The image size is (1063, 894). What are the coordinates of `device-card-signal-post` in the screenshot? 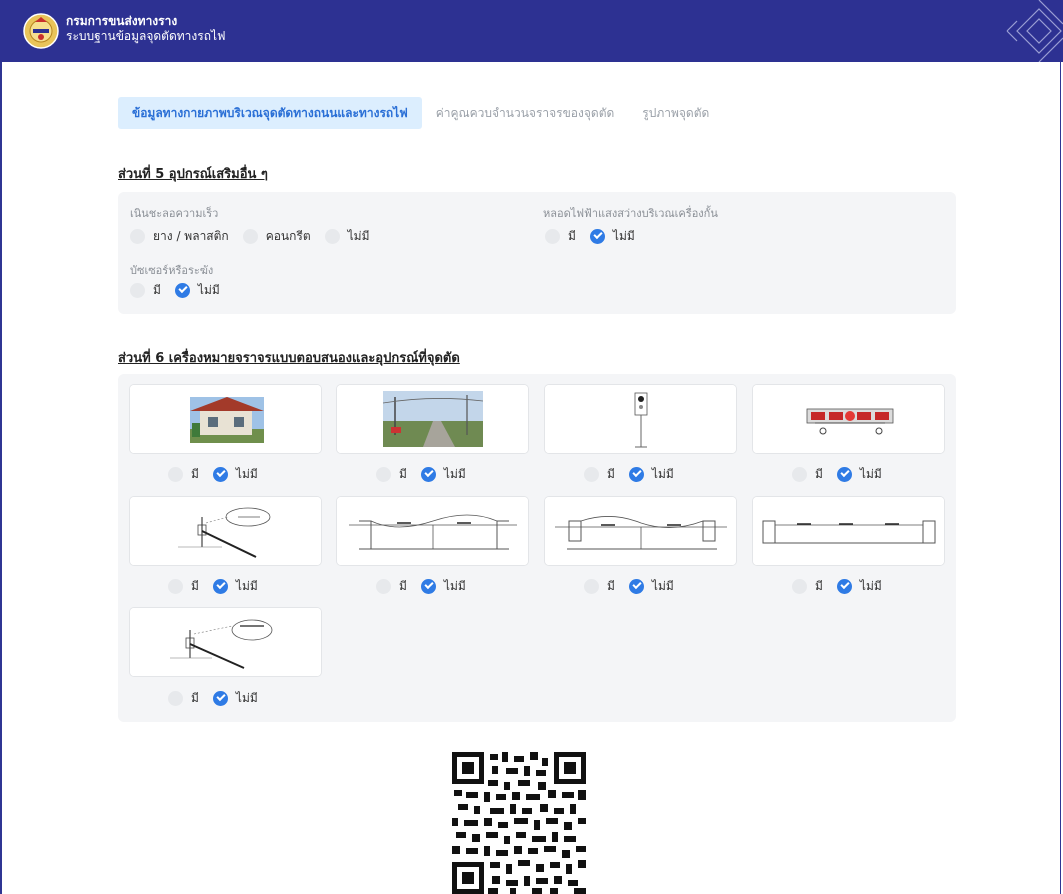 It's located at (640, 419).